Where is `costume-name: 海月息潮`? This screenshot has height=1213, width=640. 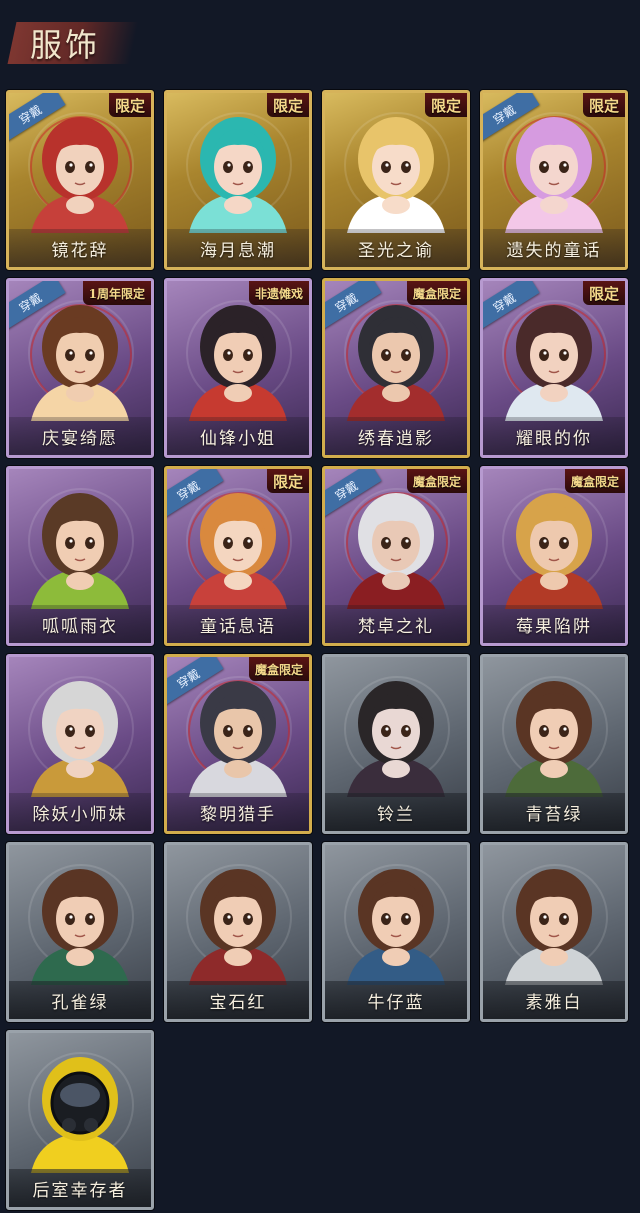
costume-name: 海月息潮 is located at coordinates (238, 250).